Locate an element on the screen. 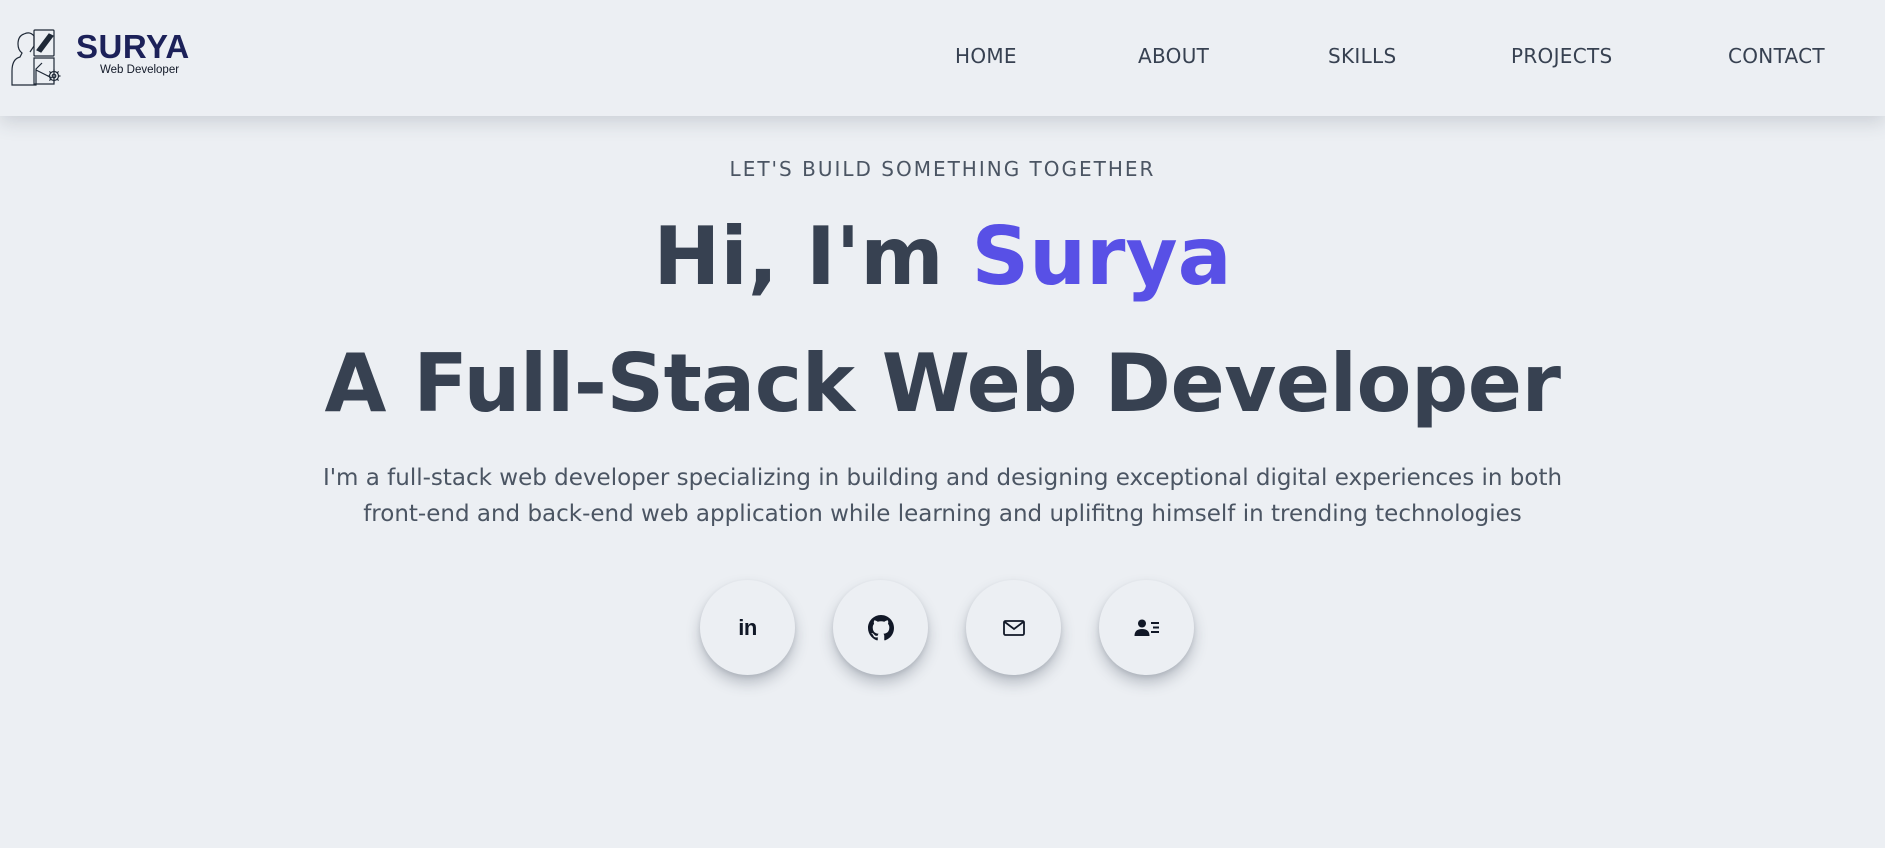 The image size is (1885, 848). github-button is located at coordinates (880, 627).